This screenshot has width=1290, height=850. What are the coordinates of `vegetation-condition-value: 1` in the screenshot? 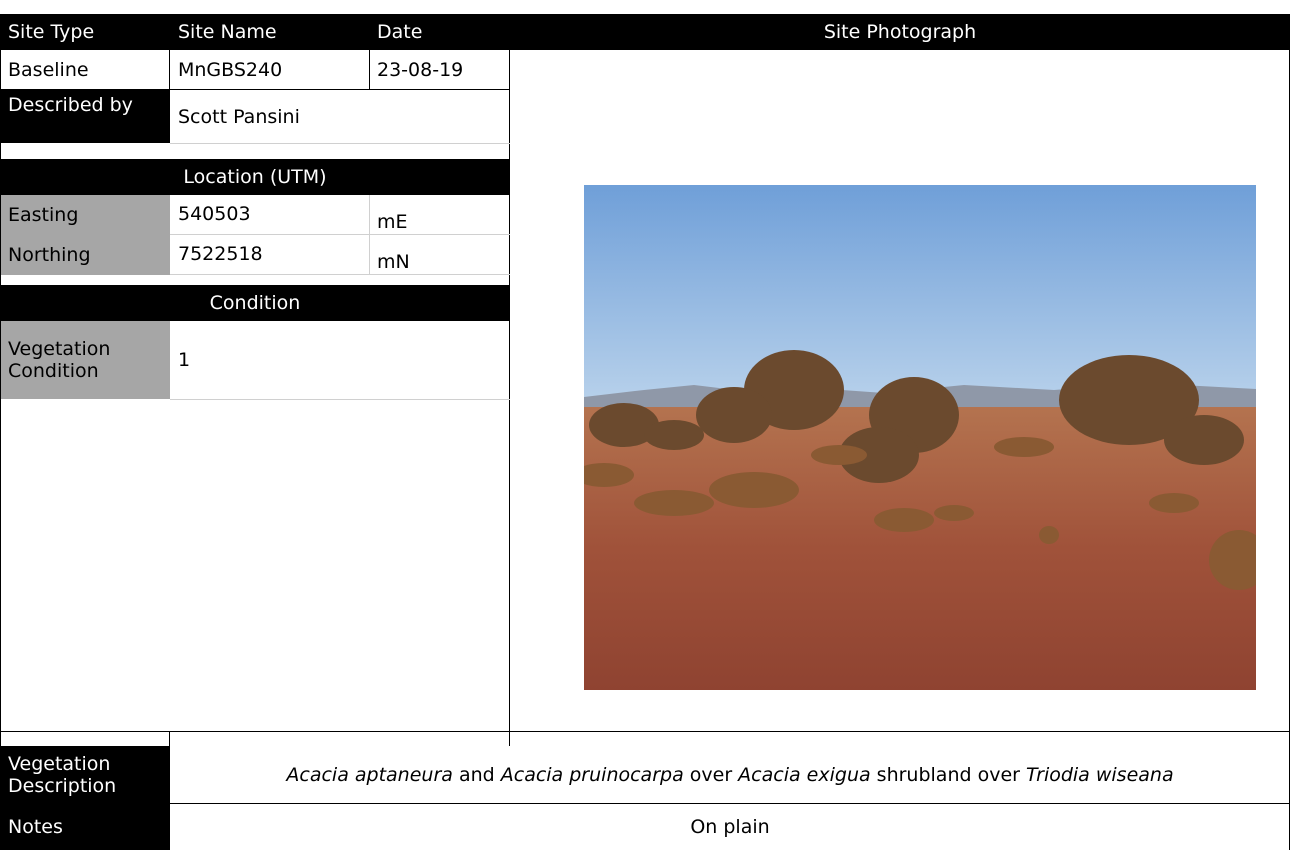 It's located at (184, 360).